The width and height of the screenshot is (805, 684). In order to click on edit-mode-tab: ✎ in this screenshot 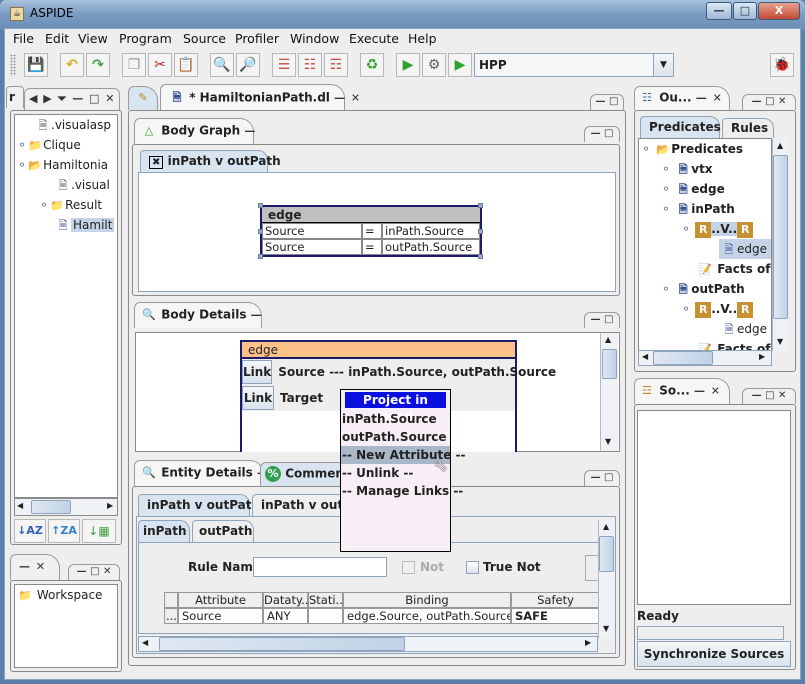, I will do `click(143, 98)`.